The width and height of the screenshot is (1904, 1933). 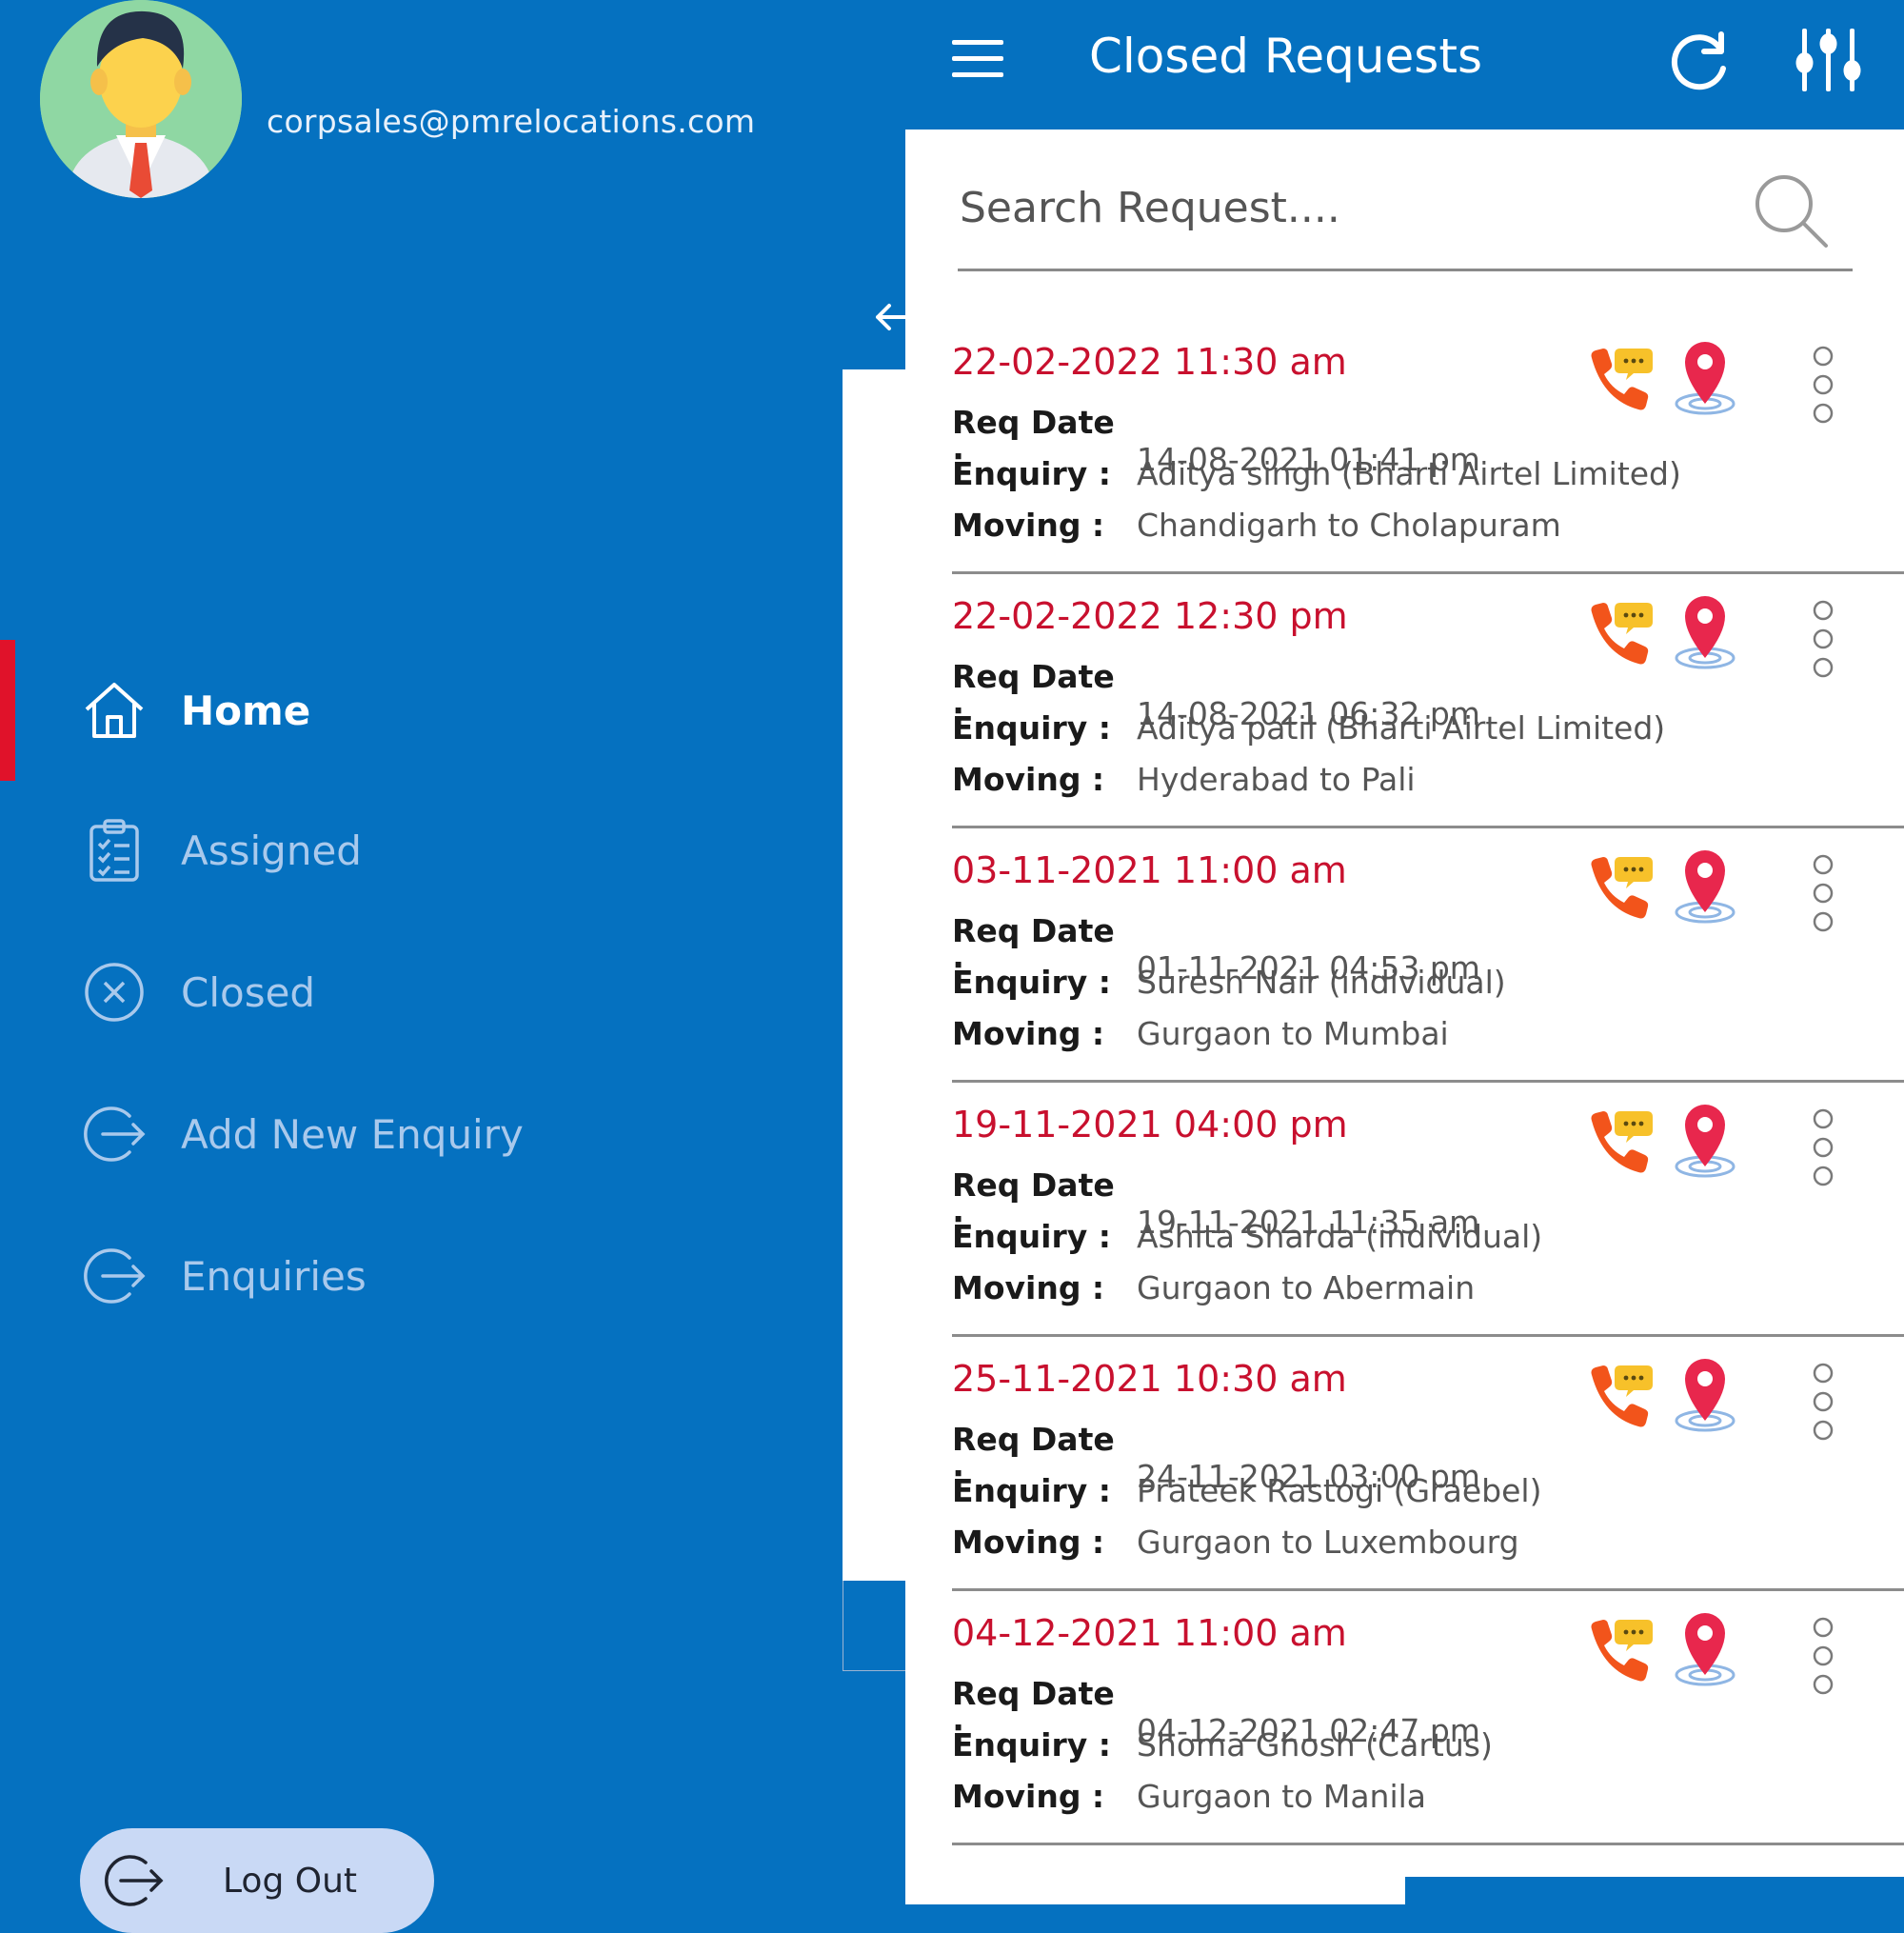 I want to click on moving-row: Moving : Gurgaon to Manila, so click(x=1189, y=1796).